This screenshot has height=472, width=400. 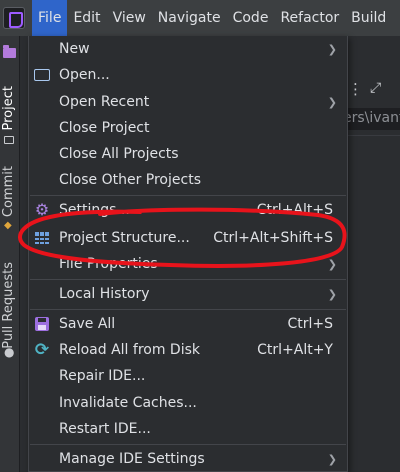 What do you see at coordinates (188, 264) in the screenshot?
I see `menu-item-file-properties: File Properties ❯` at bounding box center [188, 264].